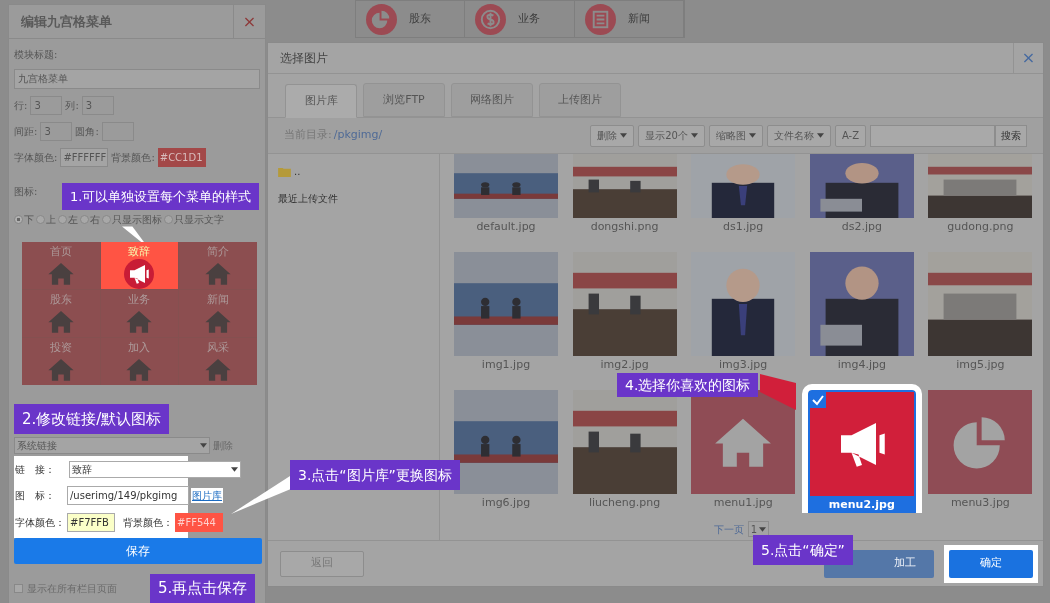 This screenshot has height=603, width=1050. Describe the element at coordinates (980, 195) in the screenshot. I see `image-tile: gudong.png` at that location.